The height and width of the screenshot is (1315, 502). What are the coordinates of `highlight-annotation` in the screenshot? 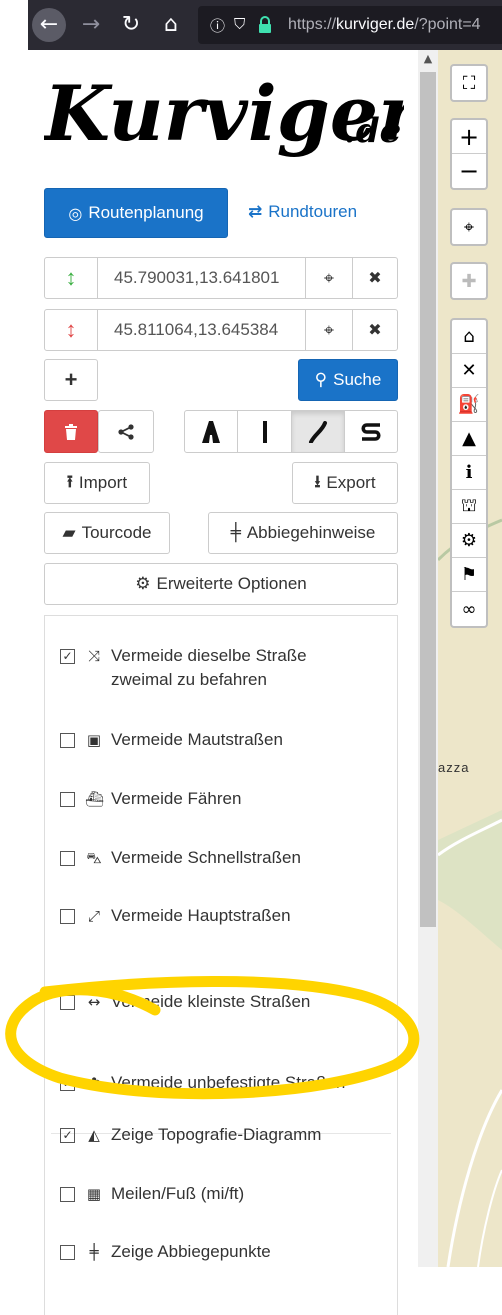 It's located at (212, 1038).